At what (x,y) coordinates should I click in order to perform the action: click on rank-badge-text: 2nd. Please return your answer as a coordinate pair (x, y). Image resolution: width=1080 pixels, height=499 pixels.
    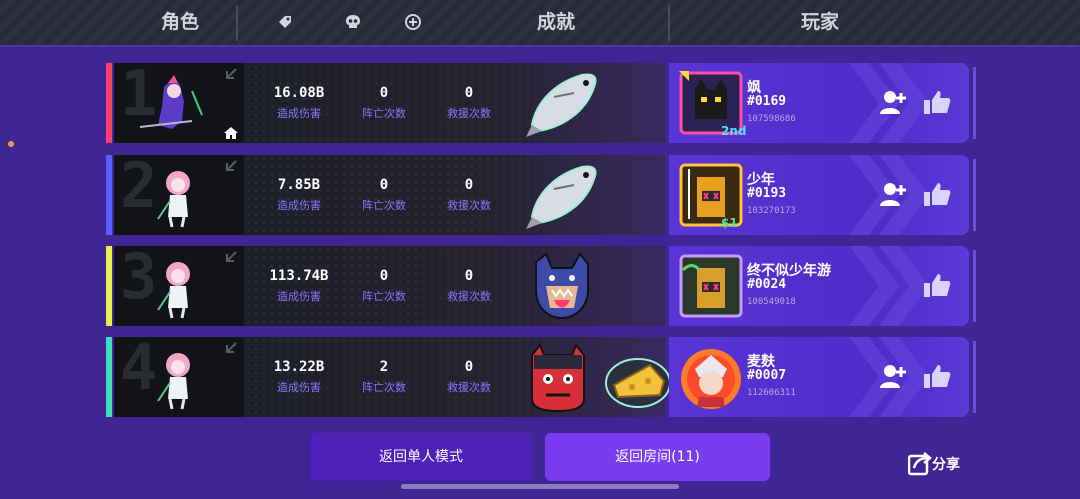
    Looking at the image, I should click on (733, 131).